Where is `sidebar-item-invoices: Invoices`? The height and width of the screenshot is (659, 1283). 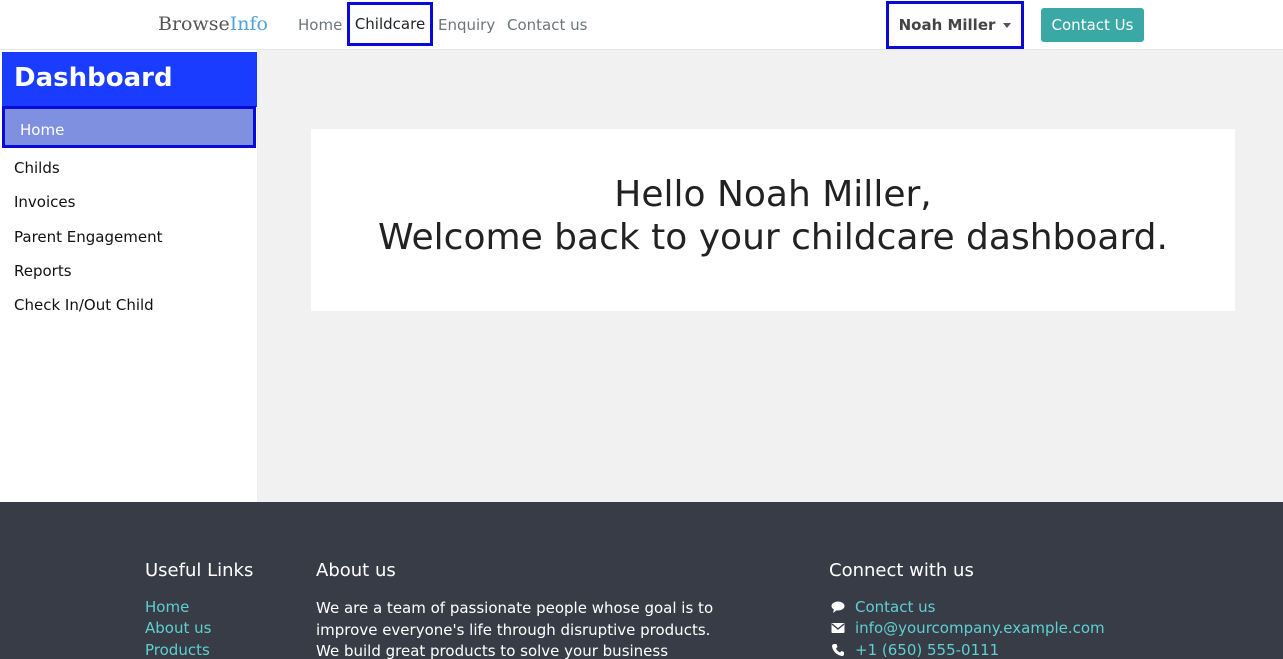
sidebar-item-invoices: Invoices is located at coordinates (44, 202).